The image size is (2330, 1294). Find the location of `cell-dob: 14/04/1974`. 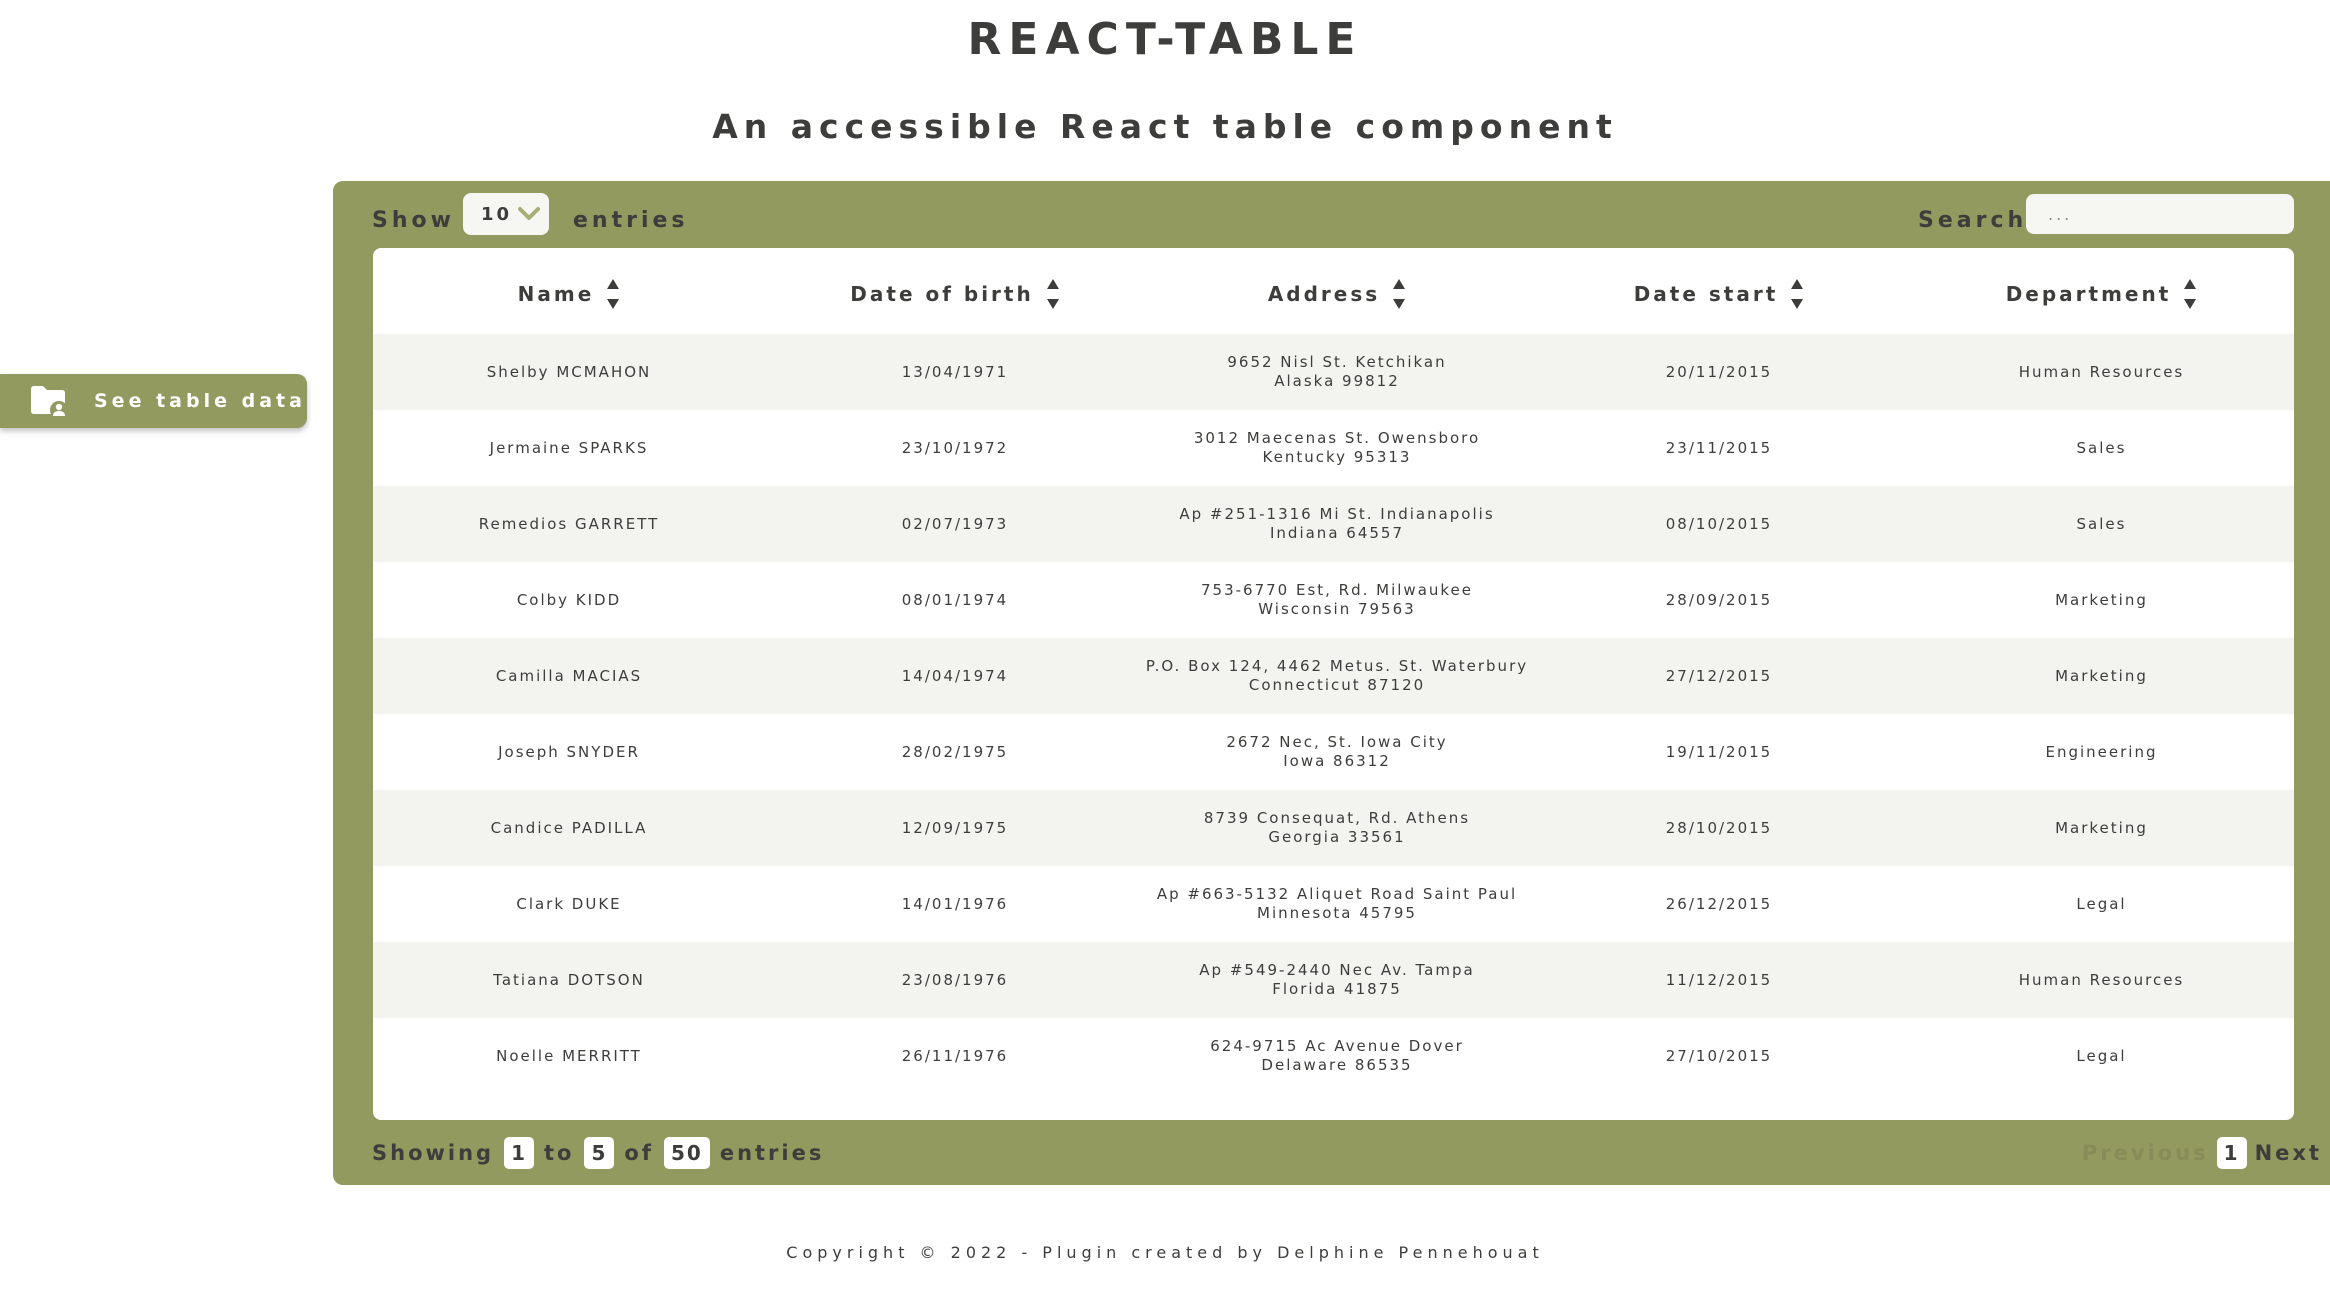

cell-dob: 14/04/1974 is located at coordinates (955, 675).